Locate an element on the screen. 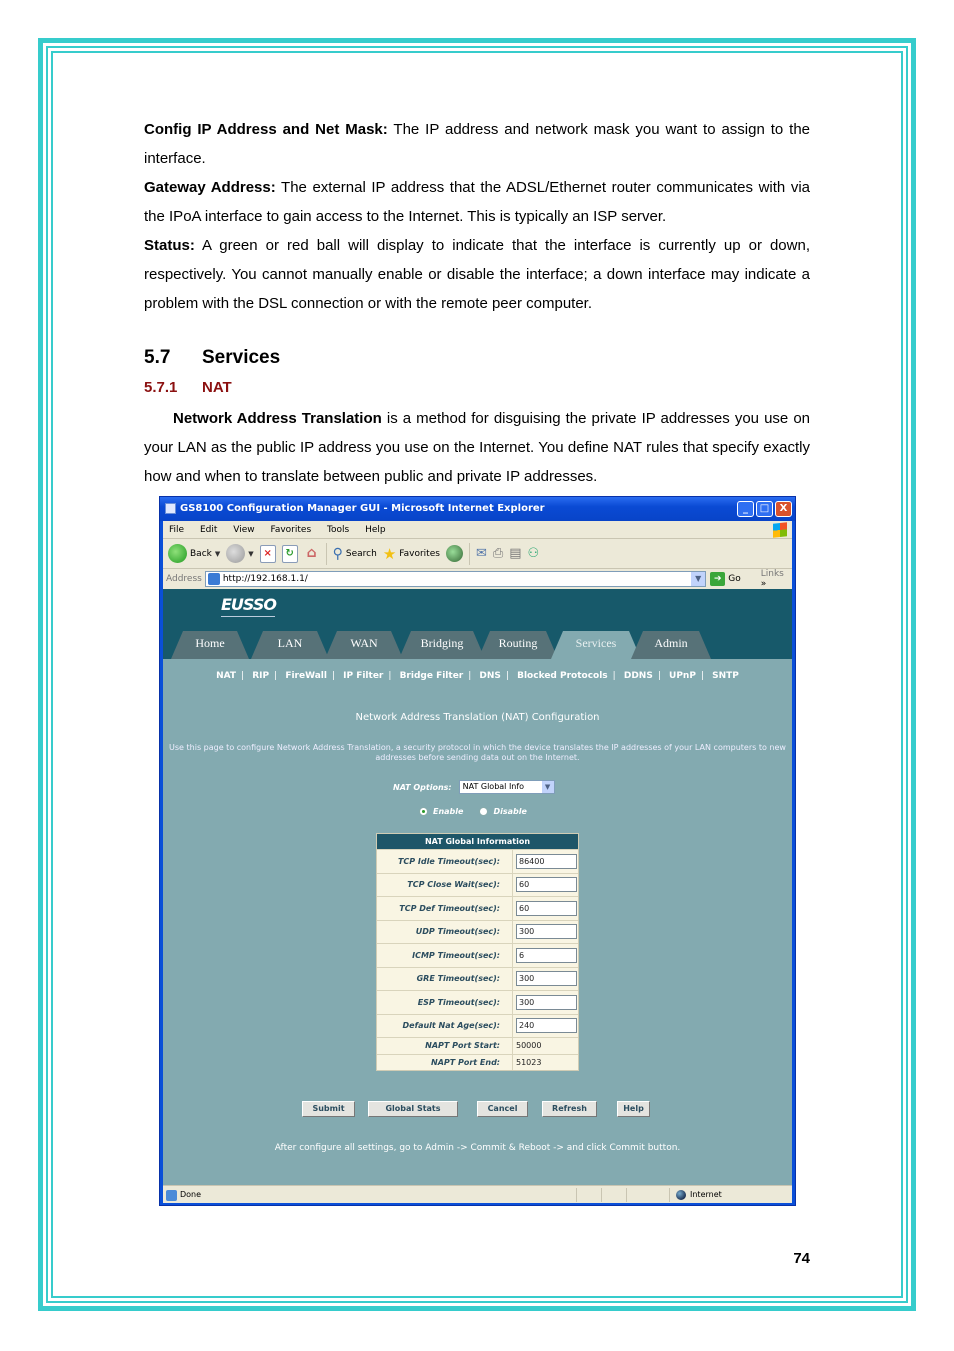 This screenshot has height=1351, width=954. nat-table-row: TCP Def Timeout(sec): 60 is located at coordinates (477, 908).